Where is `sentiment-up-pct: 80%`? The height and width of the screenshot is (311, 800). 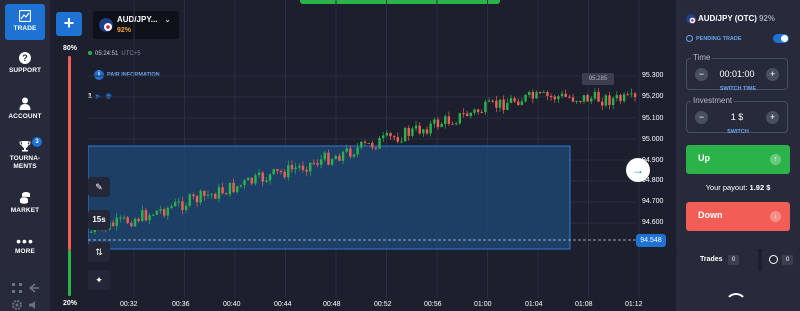
sentiment-up-pct: 80% is located at coordinates (70, 48).